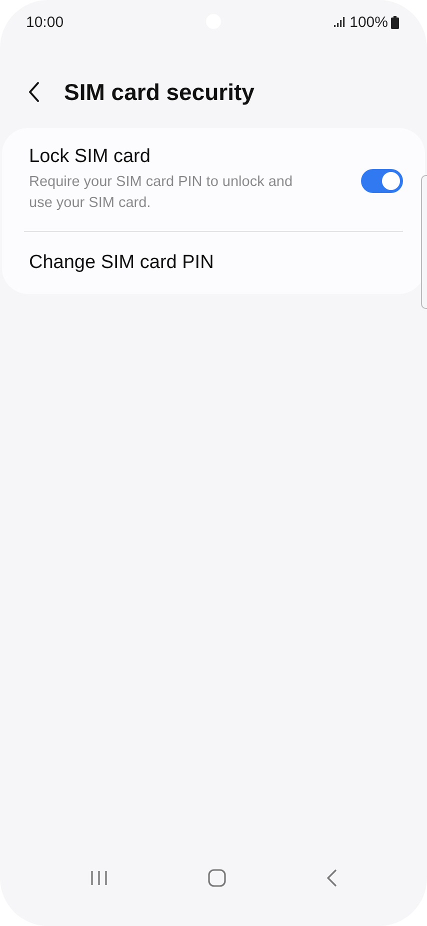 The image size is (427, 926). What do you see at coordinates (121, 263) in the screenshot?
I see `setting-title: Change SIM card PIN` at bounding box center [121, 263].